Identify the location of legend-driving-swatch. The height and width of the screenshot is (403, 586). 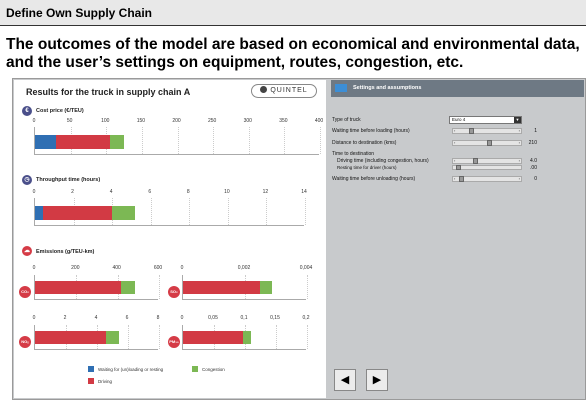
(91, 381).